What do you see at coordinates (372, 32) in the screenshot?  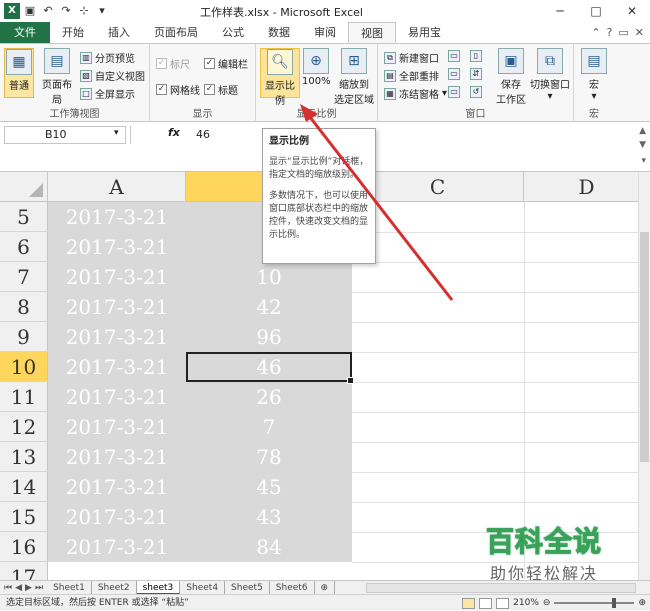 I see `tab-view: 视图` at bounding box center [372, 32].